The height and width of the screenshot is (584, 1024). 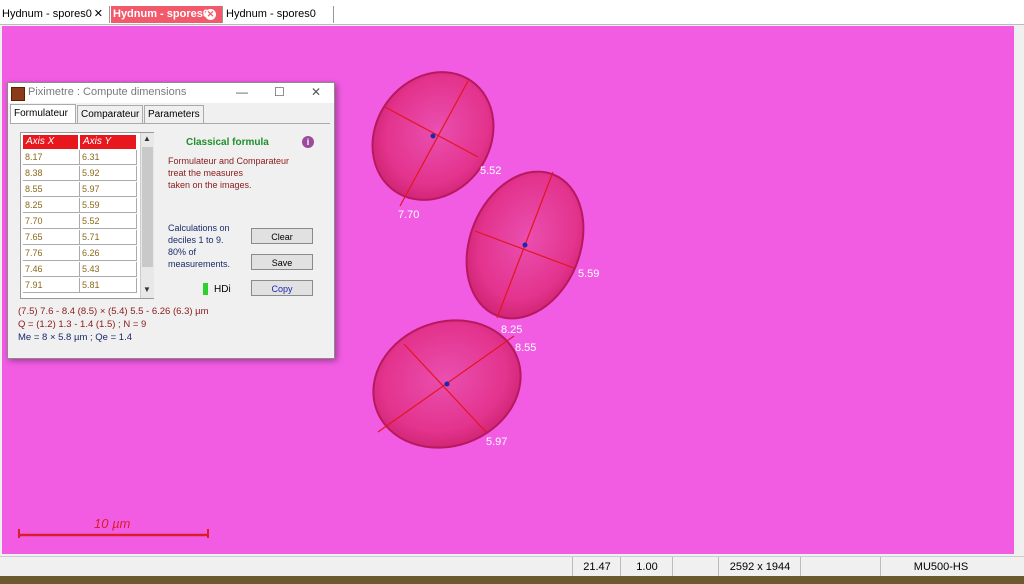 What do you see at coordinates (51, 157) in the screenshot?
I see `table-cell-axis-x: 8.17` at bounding box center [51, 157].